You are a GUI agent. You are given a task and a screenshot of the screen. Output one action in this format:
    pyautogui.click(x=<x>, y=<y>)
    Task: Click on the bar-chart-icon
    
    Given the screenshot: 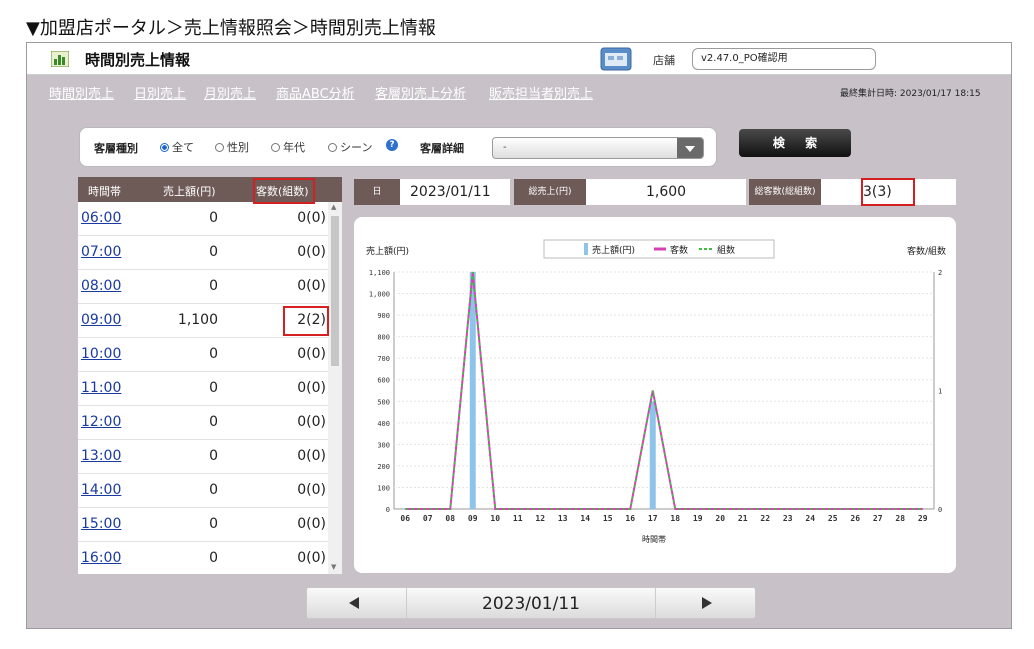 What is the action you would take?
    pyautogui.click(x=60, y=59)
    